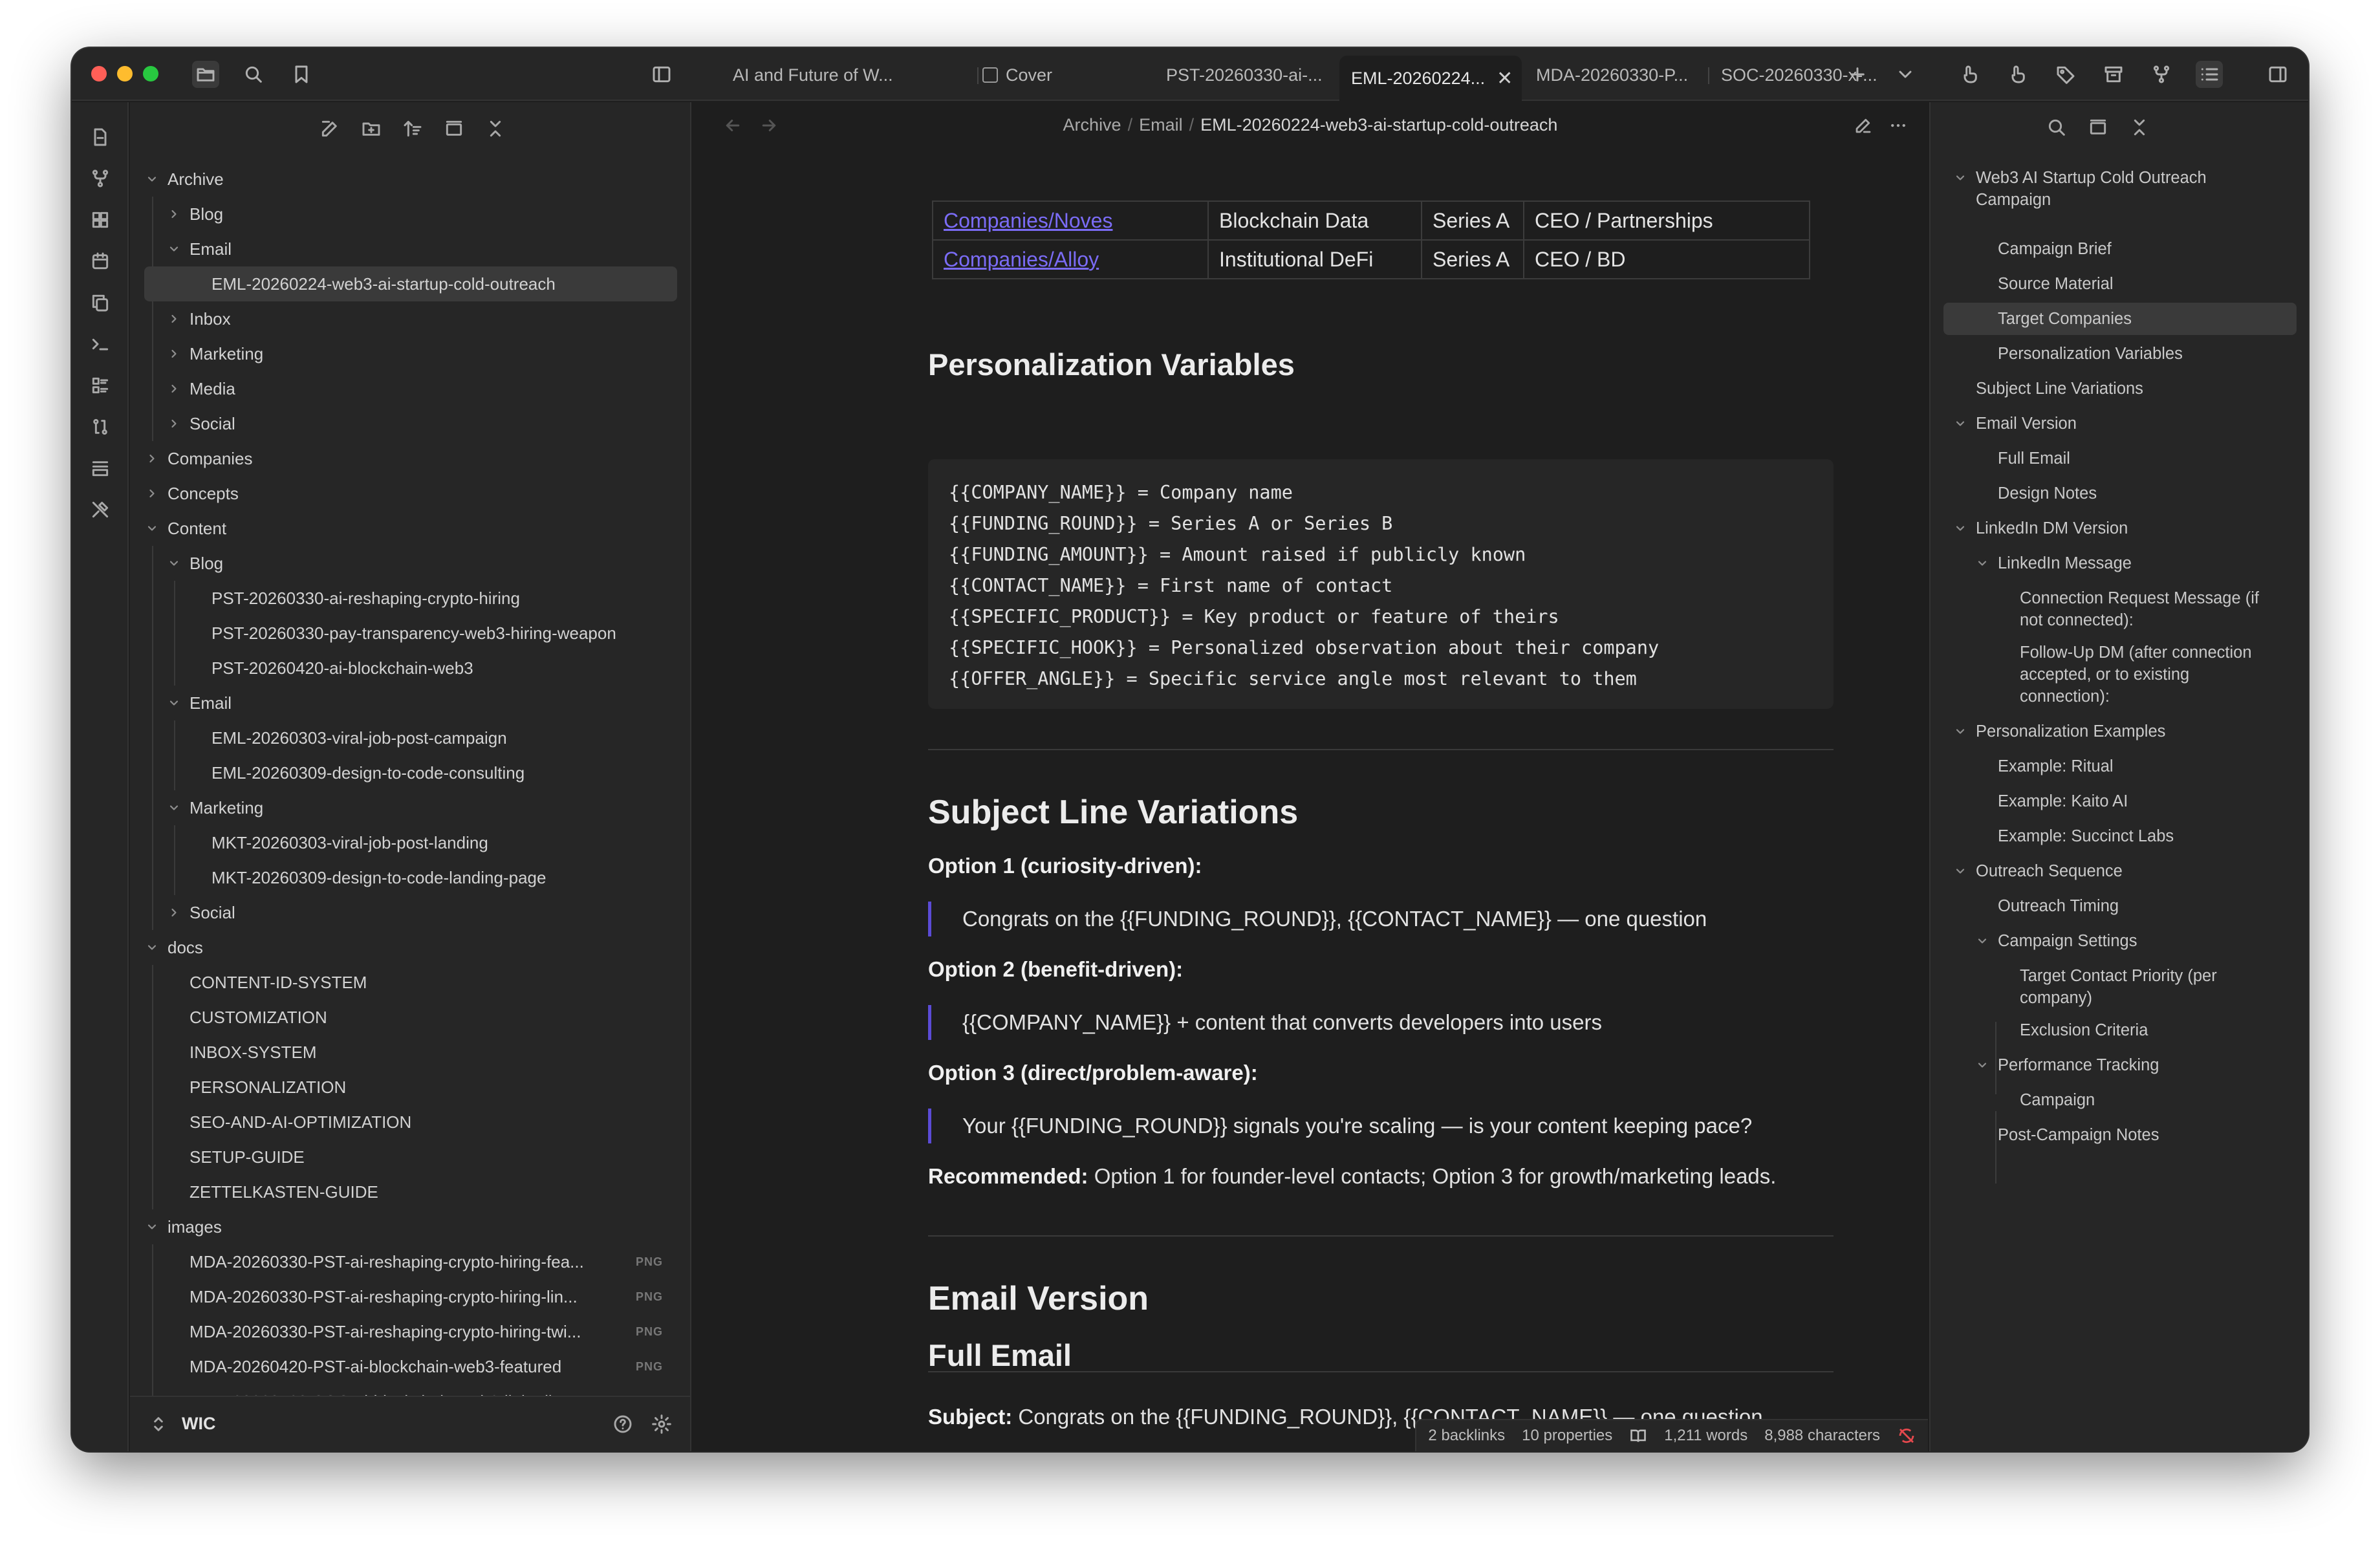  What do you see at coordinates (410, 1018) in the screenshot?
I see `file-item: CUSTOMIZATION` at bounding box center [410, 1018].